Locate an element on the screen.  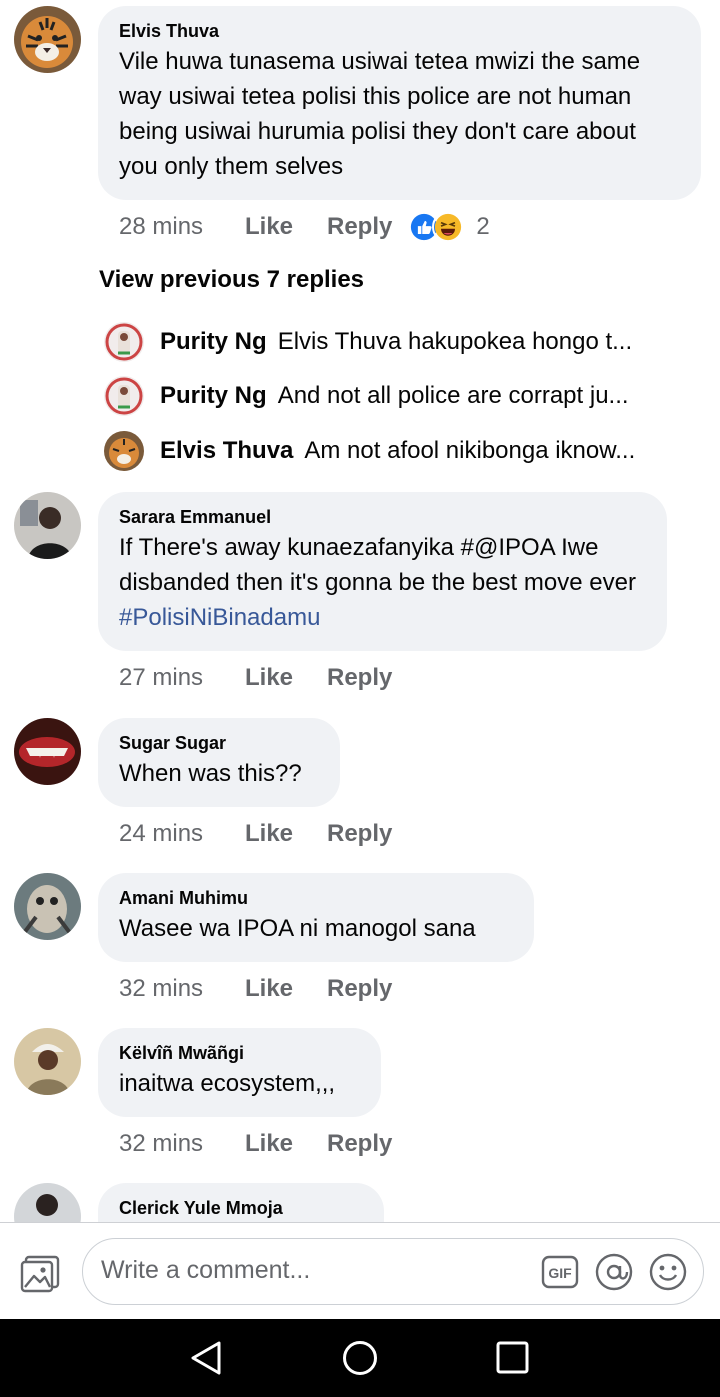
emoji-icon is located at coordinates (668, 1272).